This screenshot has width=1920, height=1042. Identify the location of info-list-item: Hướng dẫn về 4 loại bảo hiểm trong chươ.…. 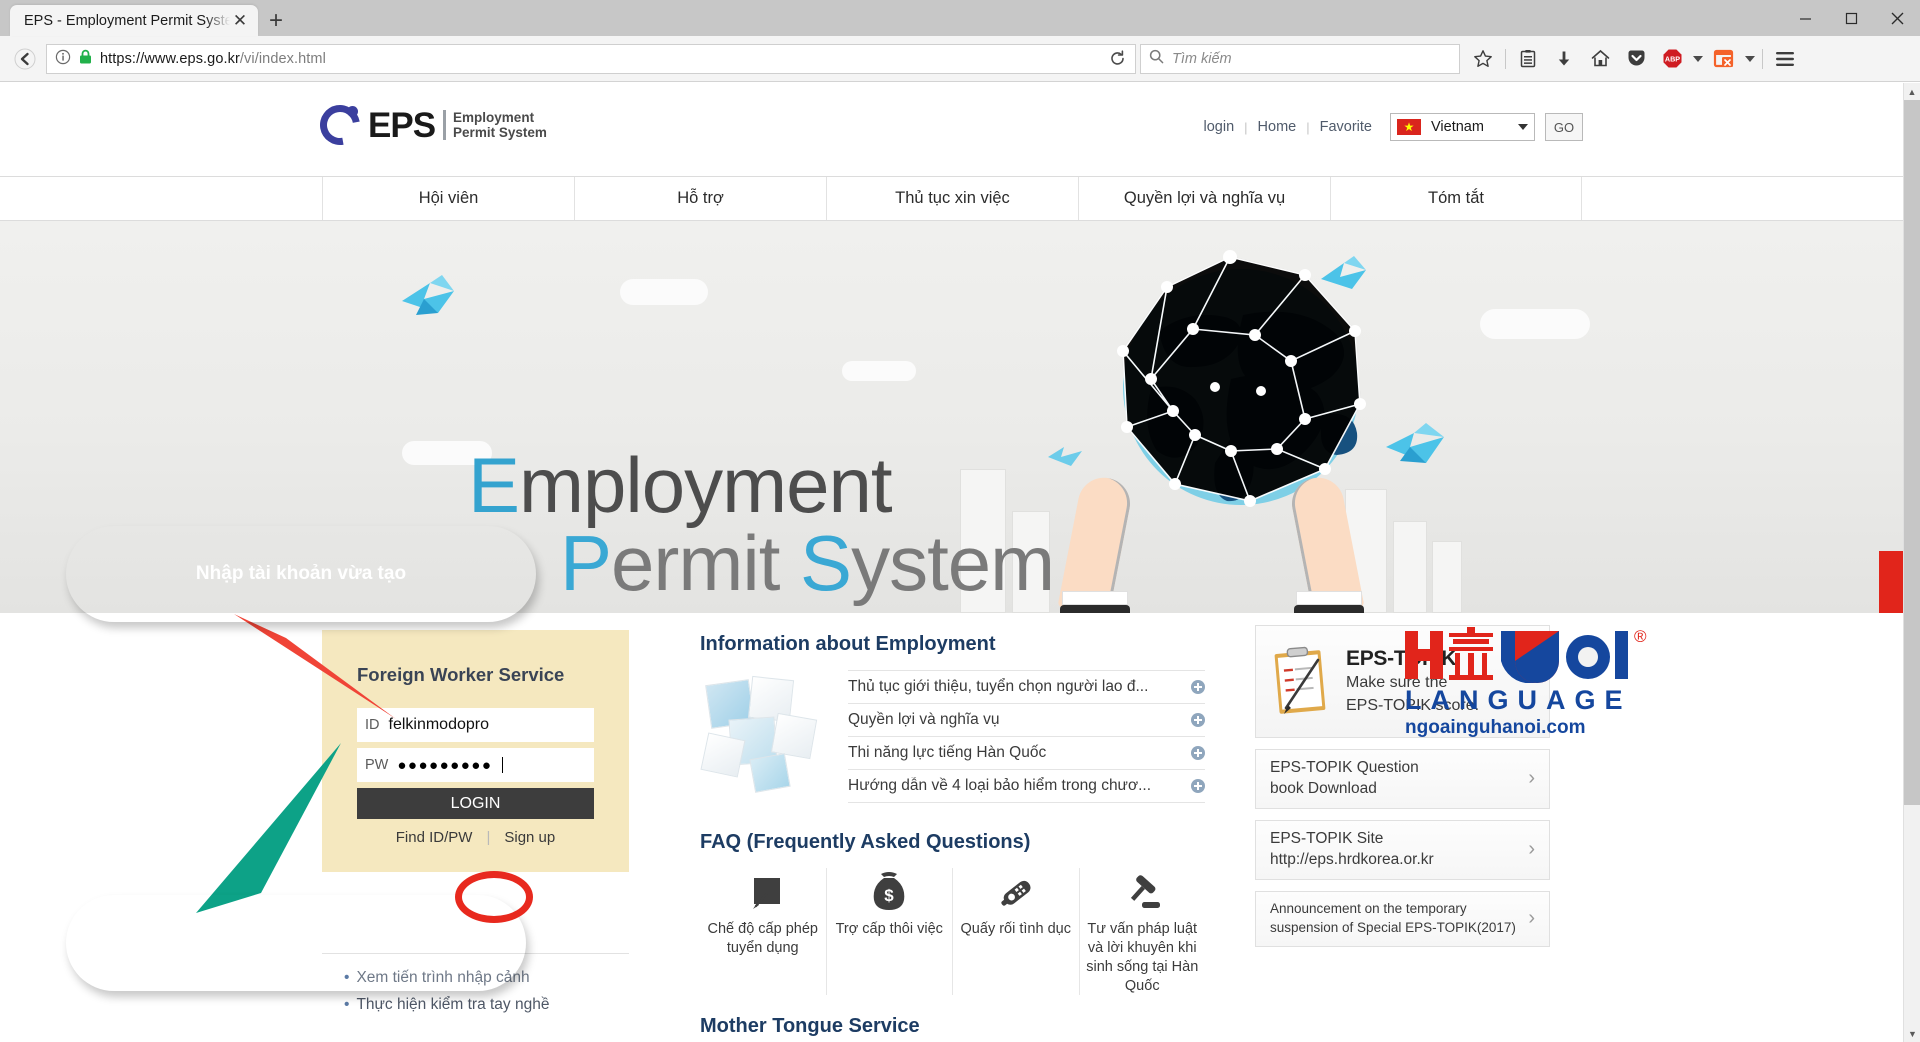
(1026, 786).